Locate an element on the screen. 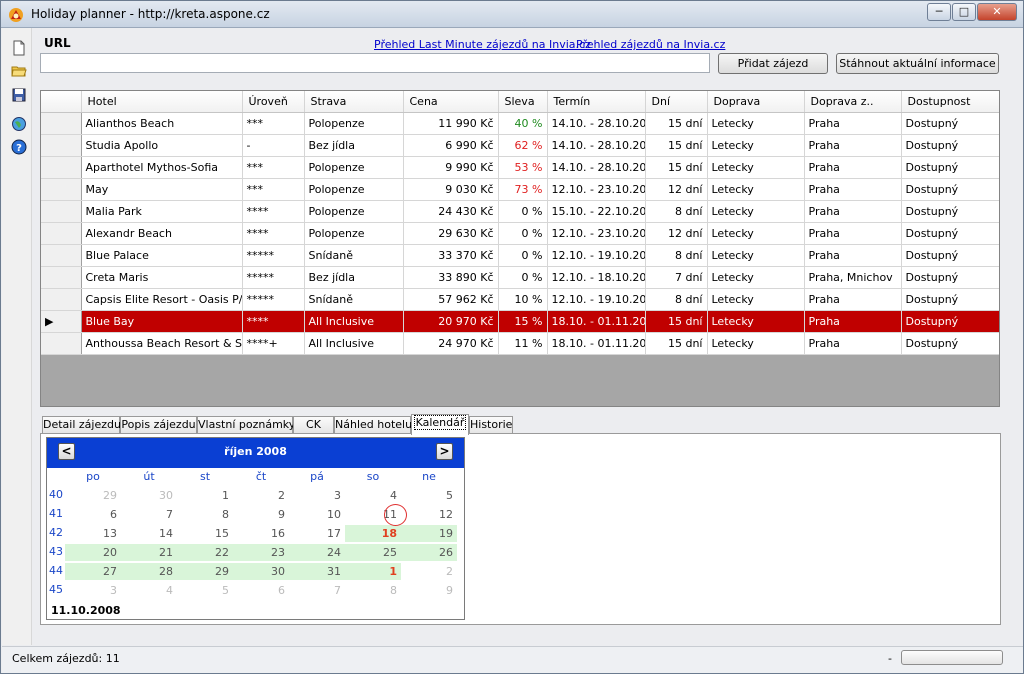  cell-departure: Praha, Mnichov is located at coordinates (853, 277).